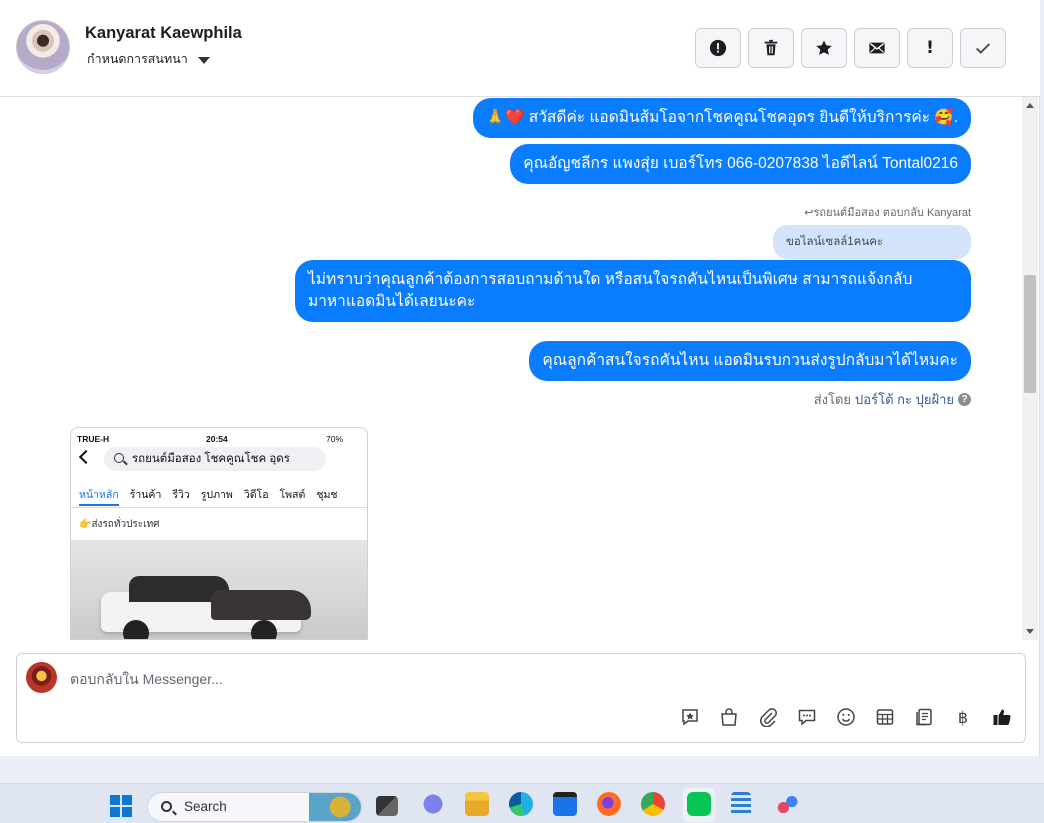 The width and height of the screenshot is (1044, 823). I want to click on firefox-icon, so click(609, 804).